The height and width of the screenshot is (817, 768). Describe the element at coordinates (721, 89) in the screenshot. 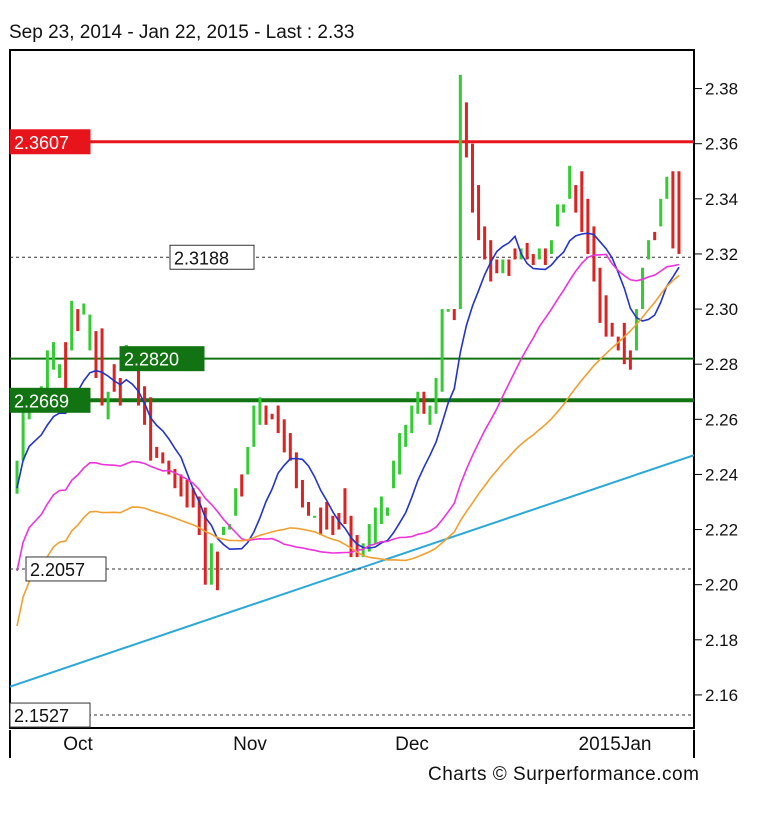

I see `y-tick-label: 2.38` at that location.